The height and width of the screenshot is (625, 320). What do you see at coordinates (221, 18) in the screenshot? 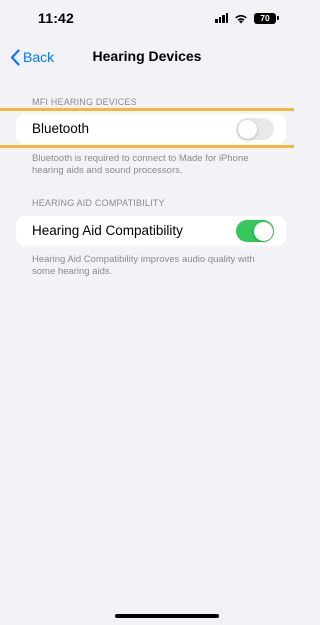
I see `cellular-signal-icon` at bounding box center [221, 18].